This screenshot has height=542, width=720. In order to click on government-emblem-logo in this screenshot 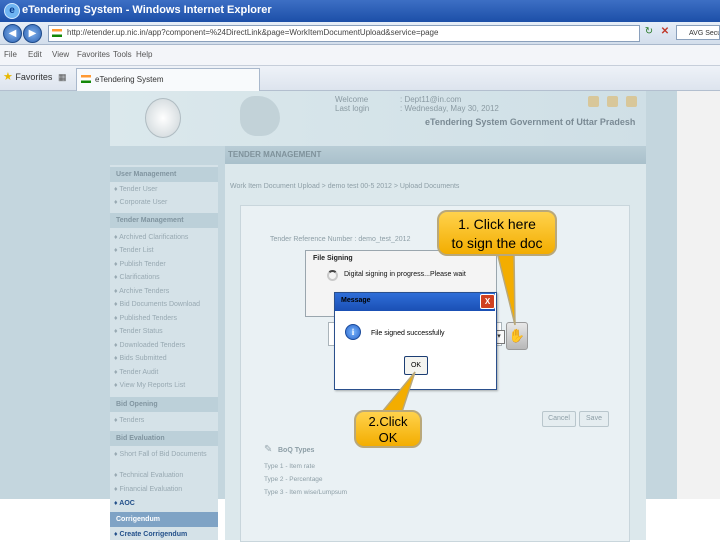, I will do `click(163, 118)`.